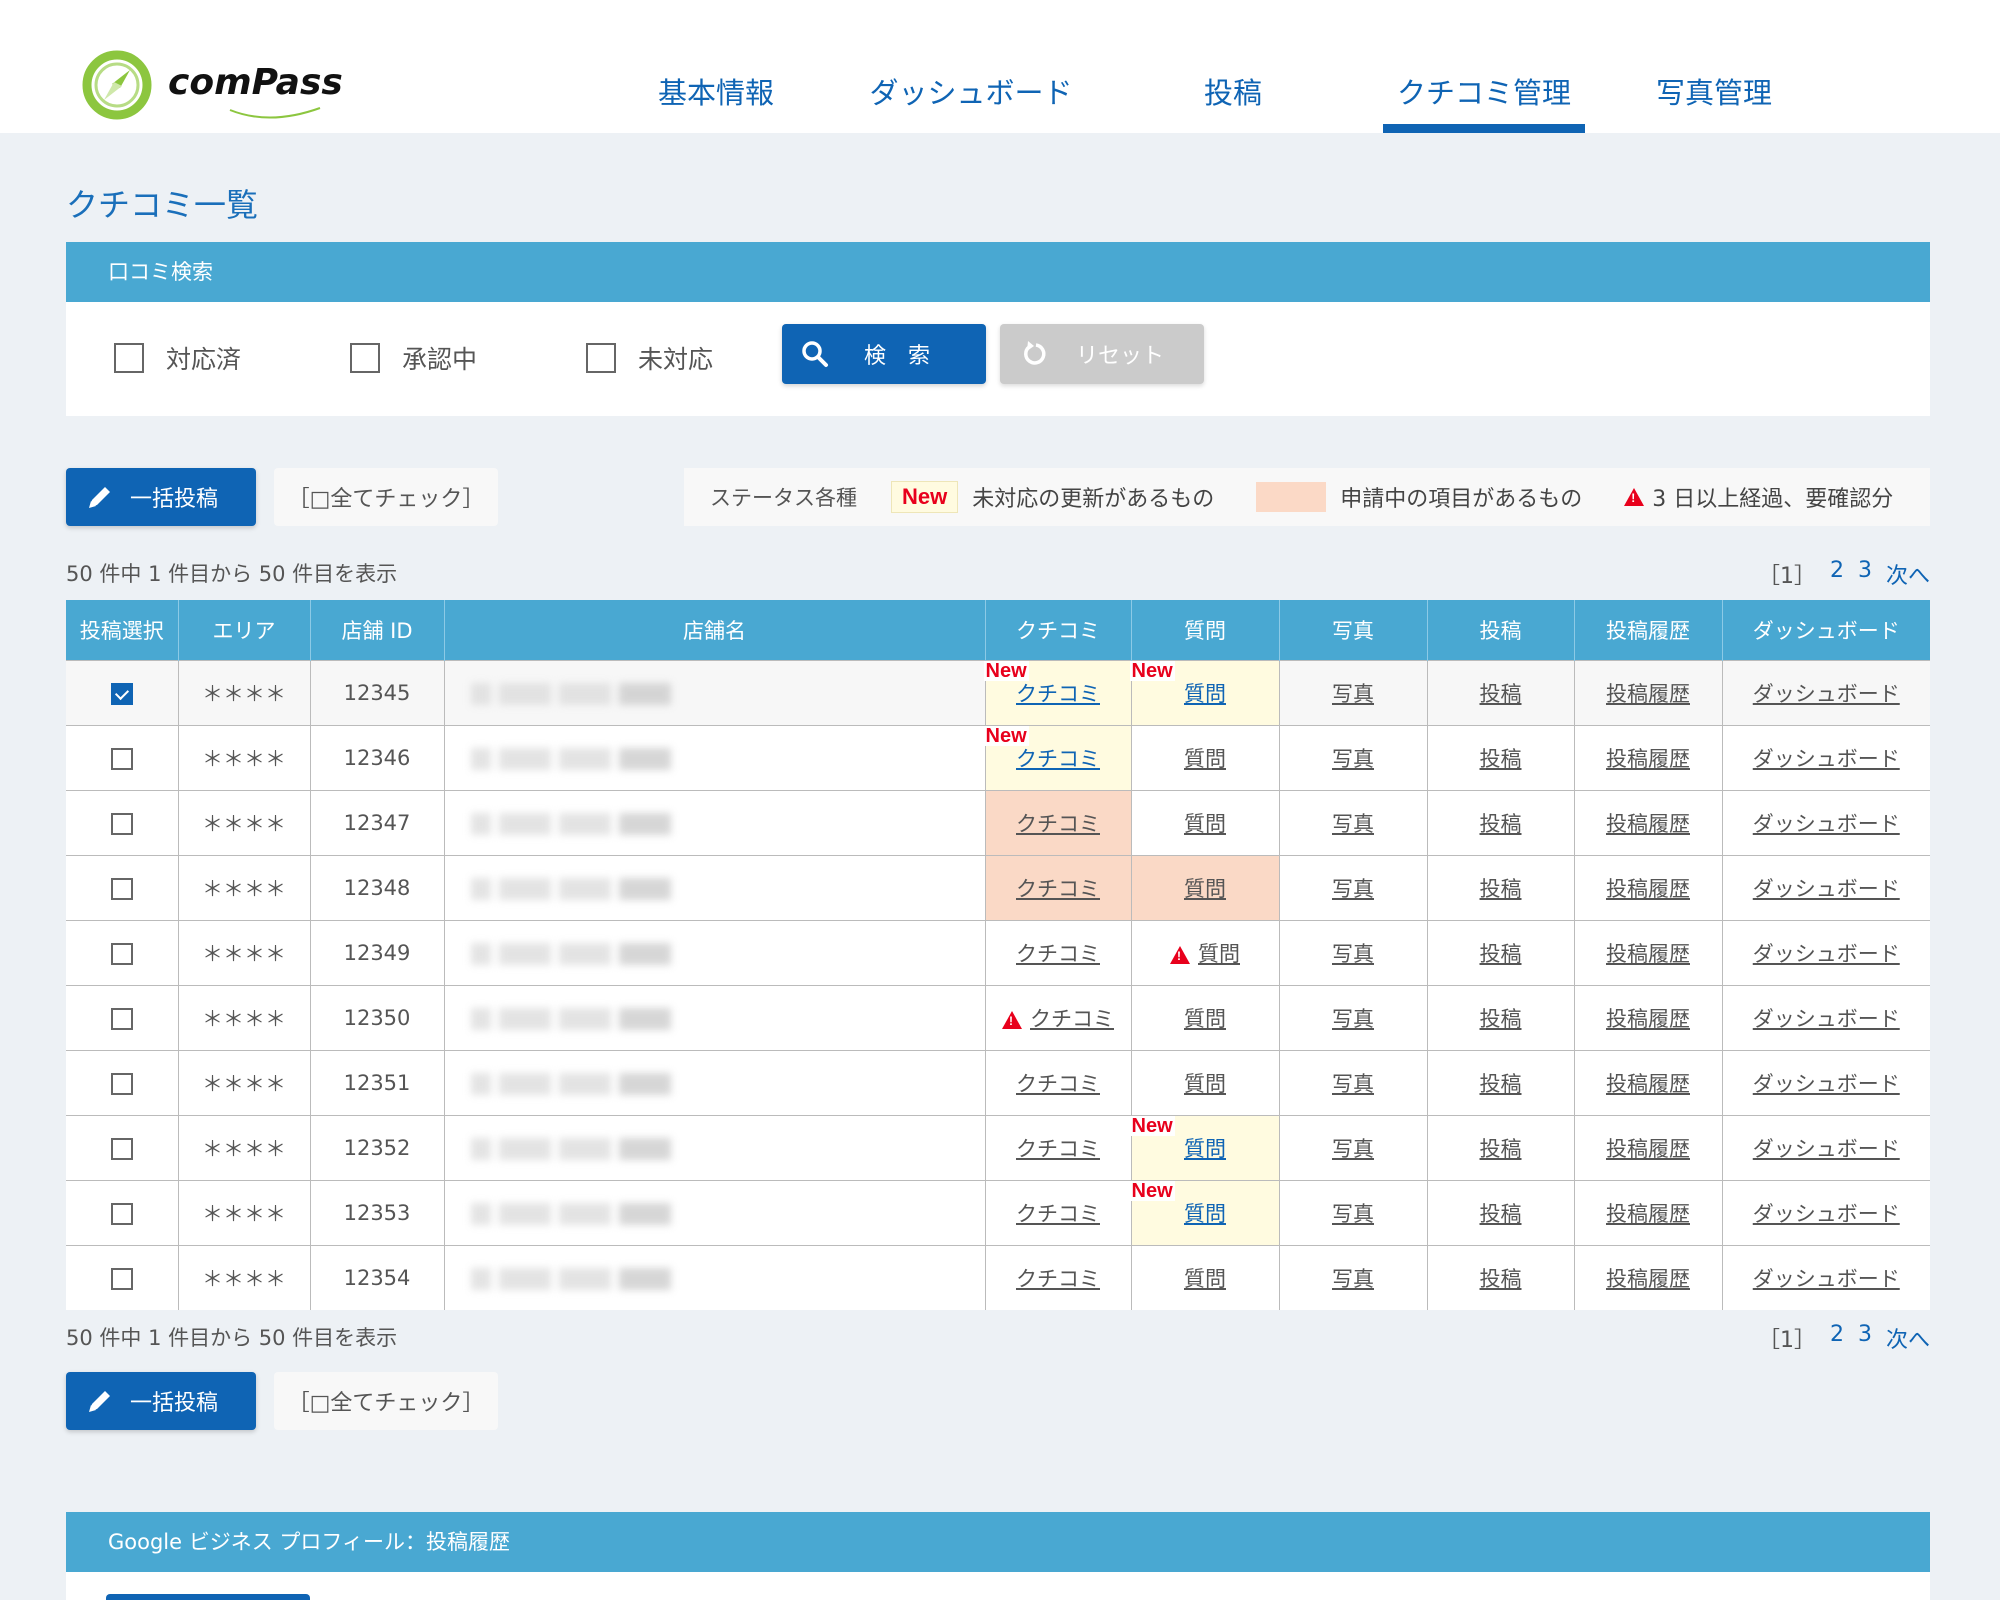 This screenshot has width=2000, height=1600. What do you see at coordinates (129, 358) in the screenshot?
I see `filter-done-checkbox` at bounding box center [129, 358].